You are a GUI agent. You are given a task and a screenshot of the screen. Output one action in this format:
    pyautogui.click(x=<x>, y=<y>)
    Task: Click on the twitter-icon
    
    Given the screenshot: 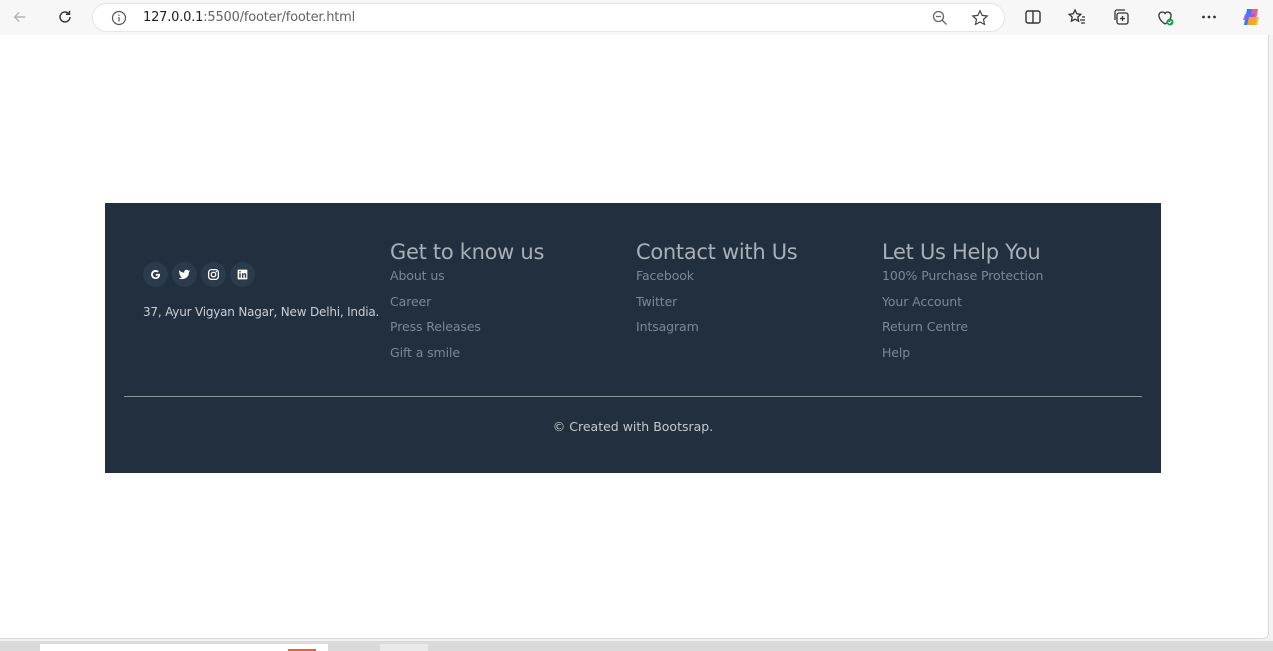 What is the action you would take?
    pyautogui.click(x=184, y=274)
    